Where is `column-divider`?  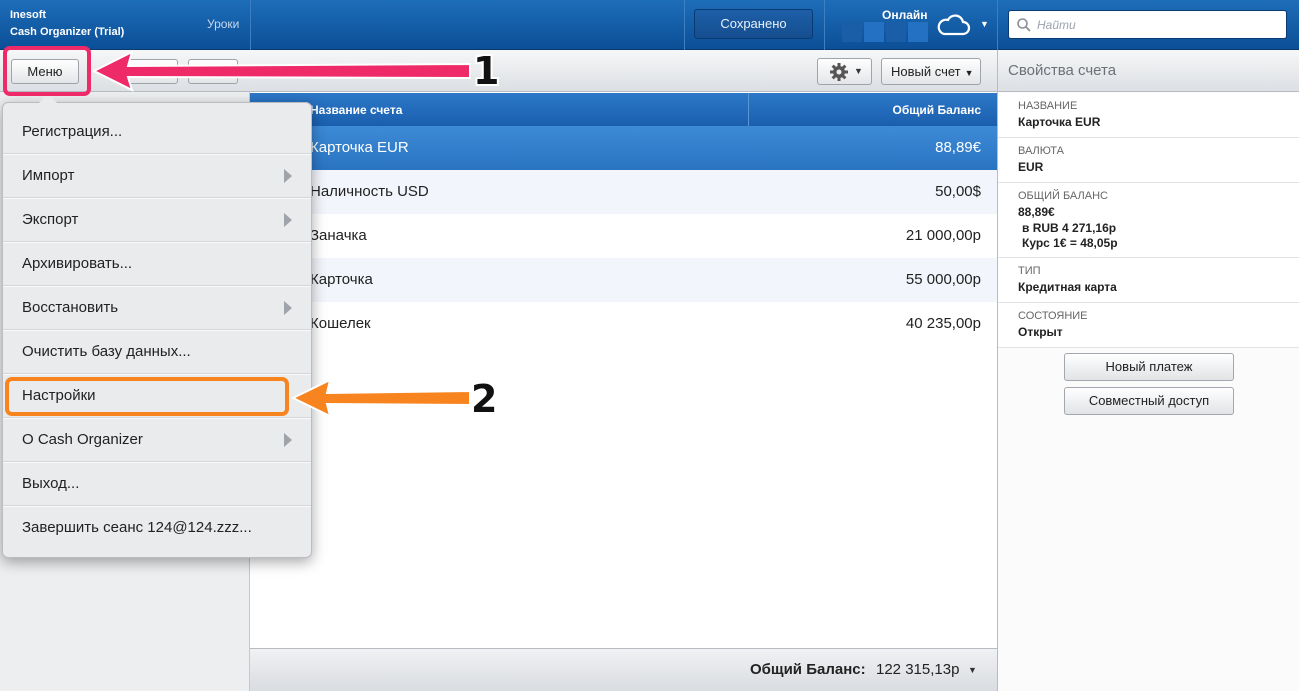
column-divider is located at coordinates (748, 109).